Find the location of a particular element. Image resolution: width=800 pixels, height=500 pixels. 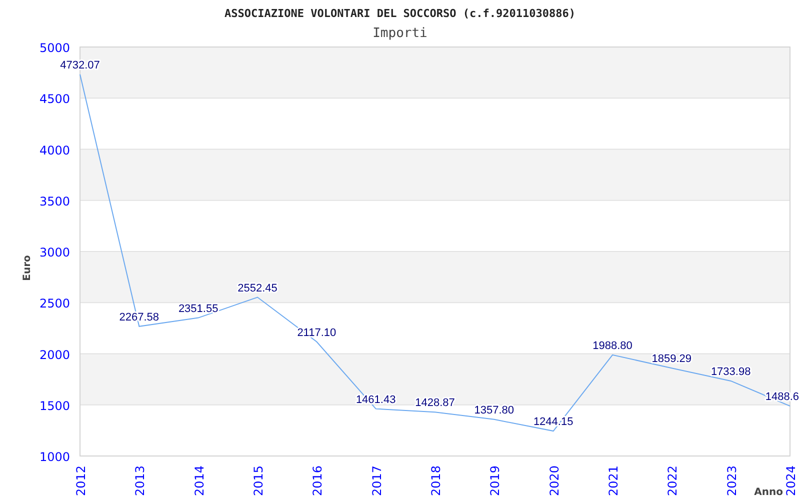

y-axis-title: Euro is located at coordinates (27, 268).